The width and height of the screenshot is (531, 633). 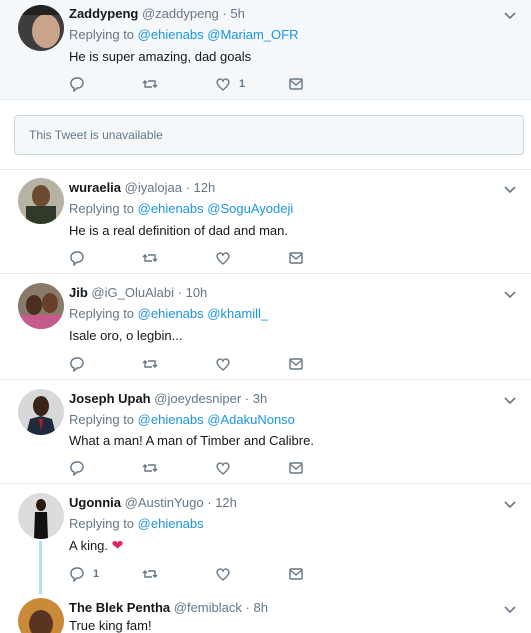 What do you see at coordinates (95, 502) in the screenshot?
I see `display-name: Ugonnia` at bounding box center [95, 502].